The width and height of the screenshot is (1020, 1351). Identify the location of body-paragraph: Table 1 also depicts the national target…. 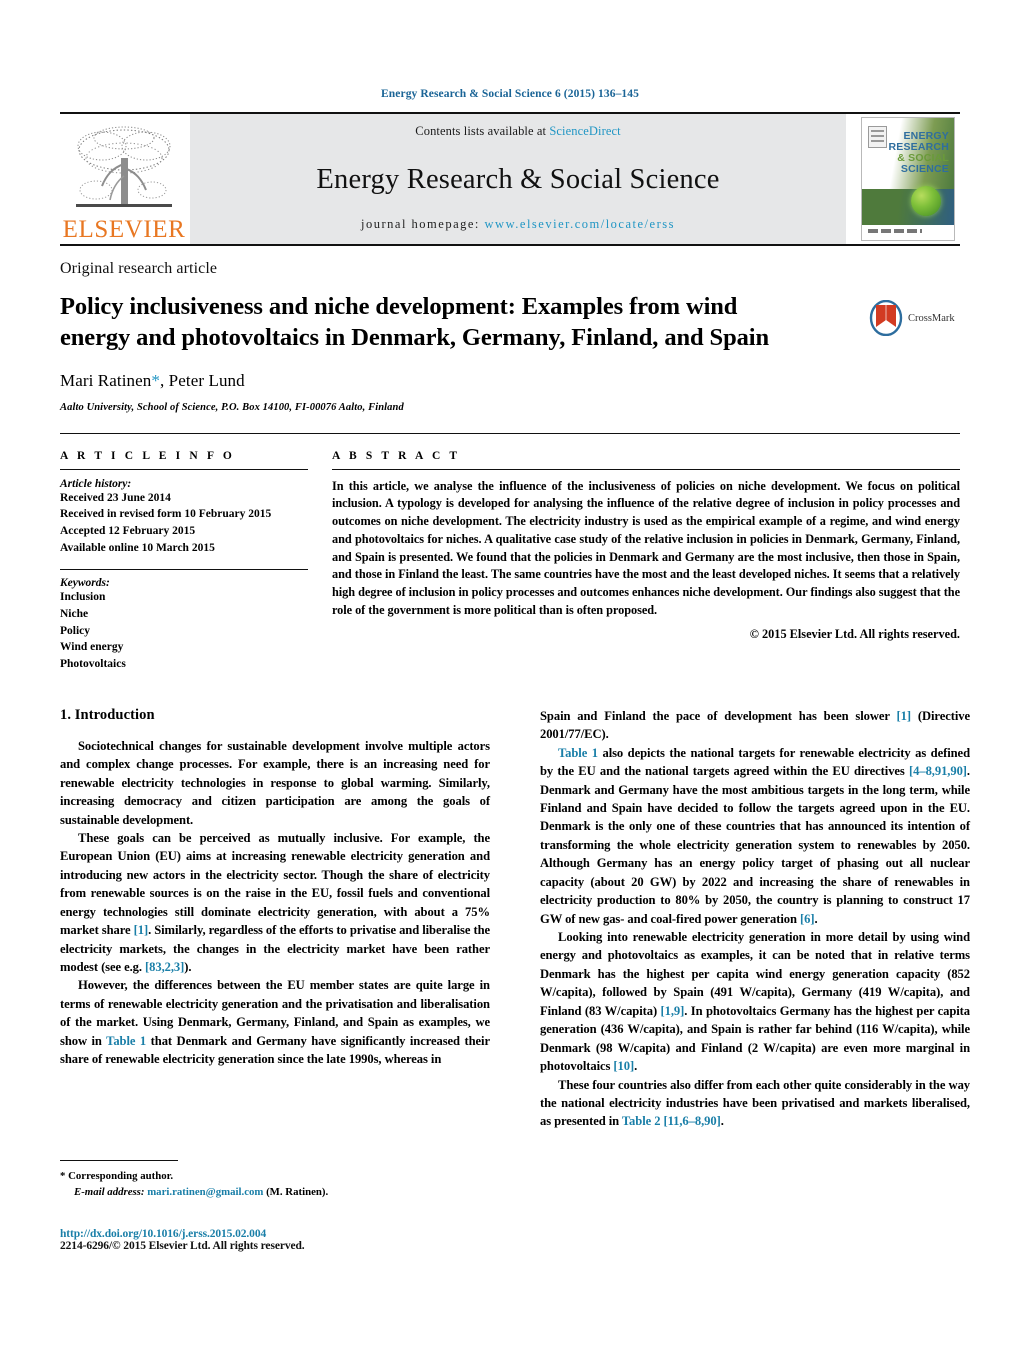
(755, 835).